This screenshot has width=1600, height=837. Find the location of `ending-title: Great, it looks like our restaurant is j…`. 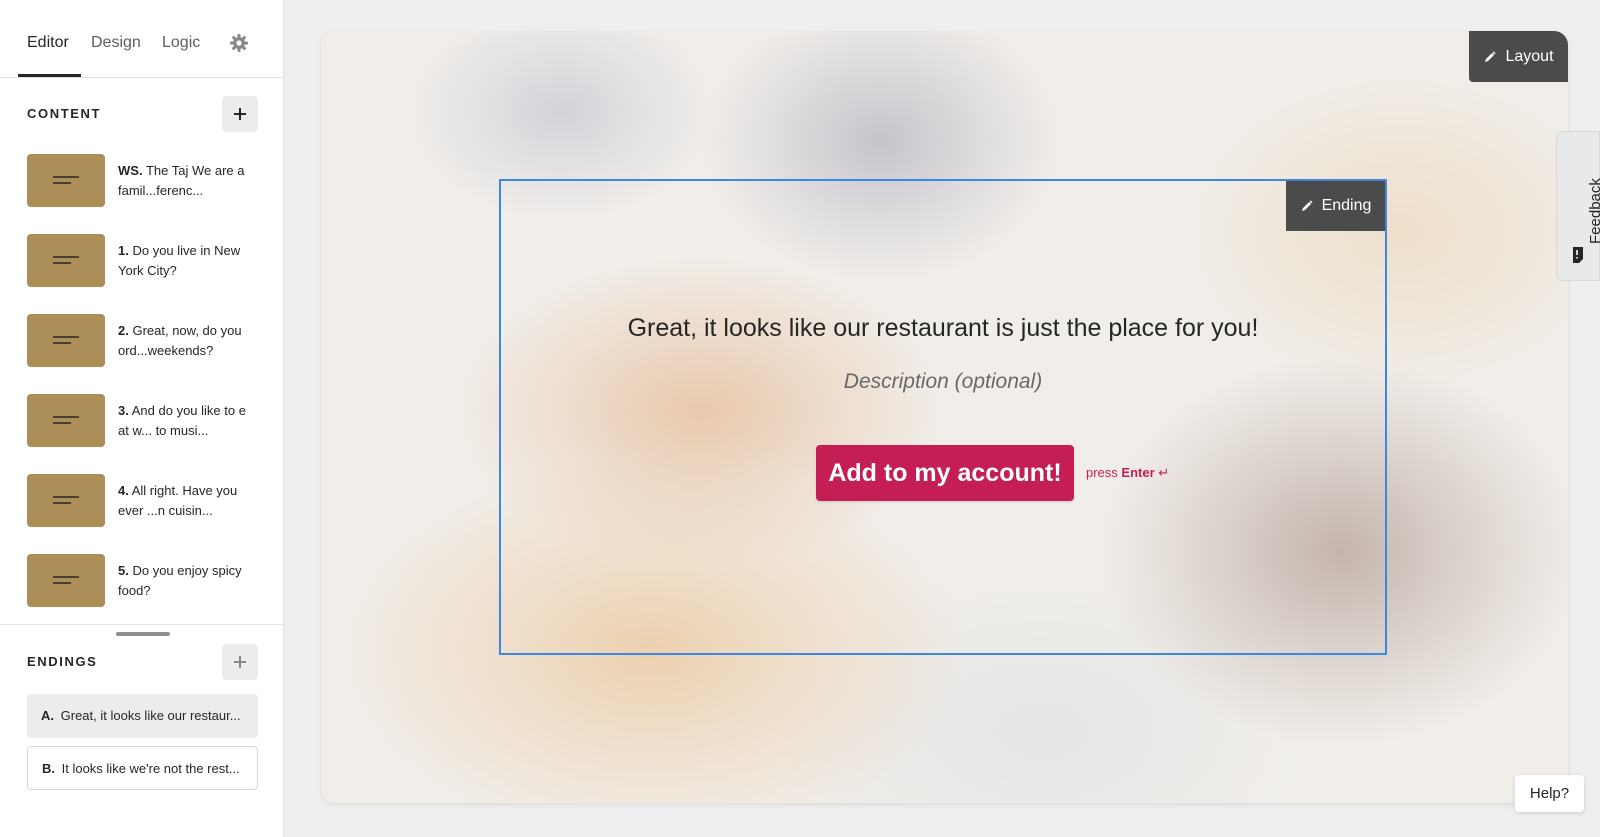

ending-title: Great, it looks like our restaurant is j… is located at coordinates (943, 328).